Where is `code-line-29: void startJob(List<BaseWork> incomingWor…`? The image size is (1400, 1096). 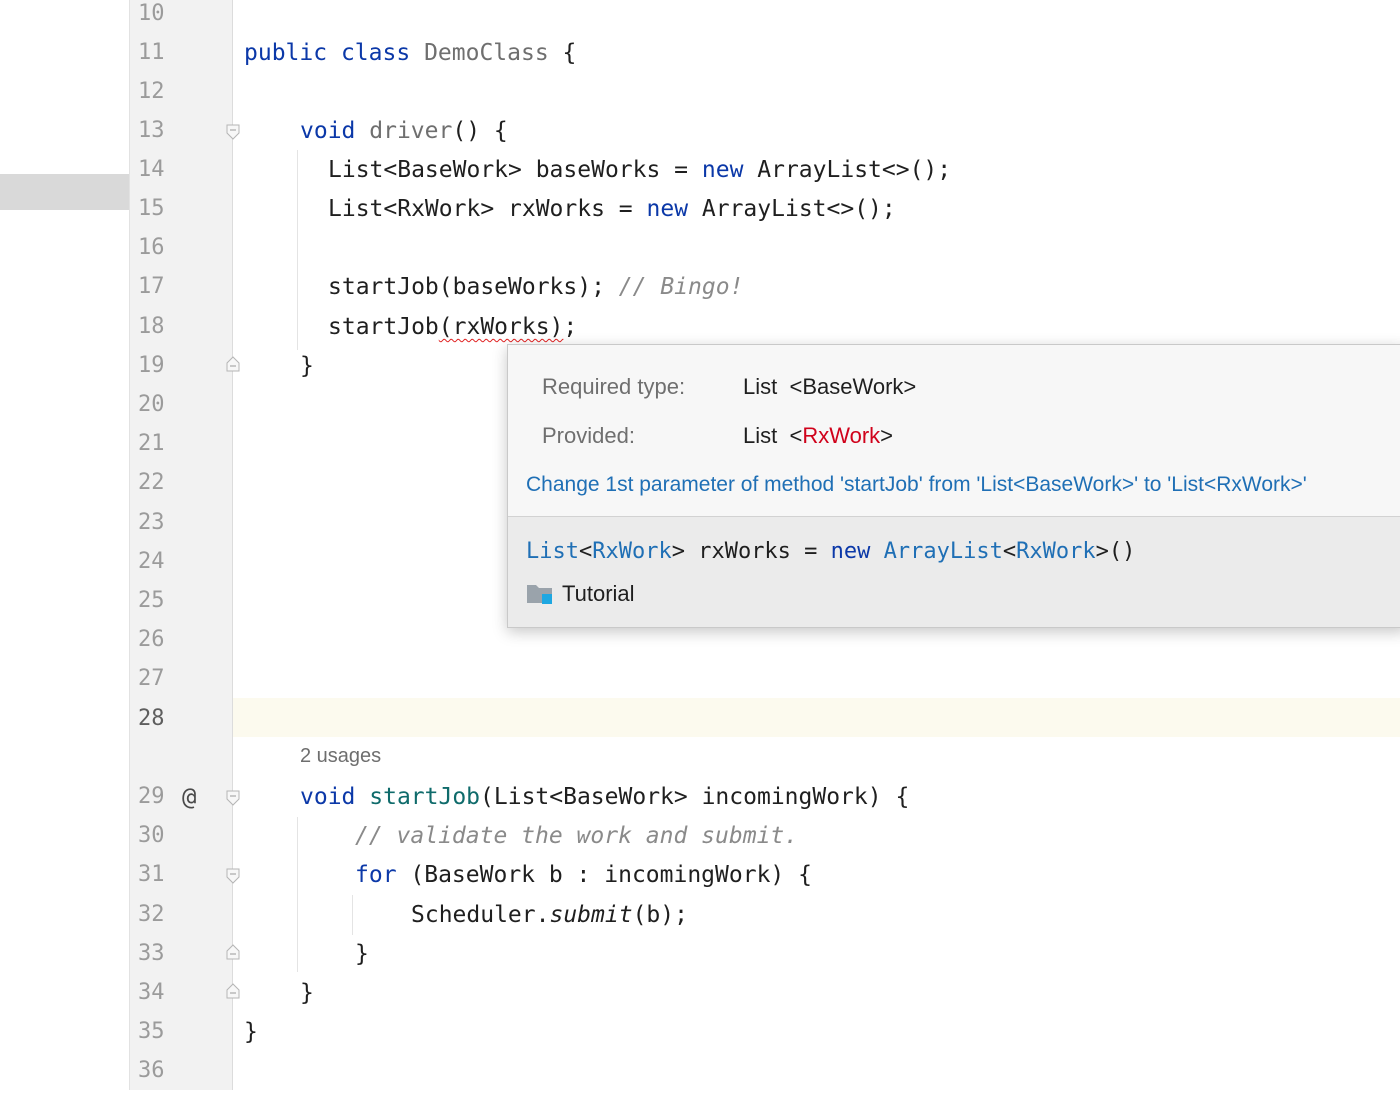 code-line-29: void startJob(List<BaseWork> incomingWor… is located at coordinates (604, 797).